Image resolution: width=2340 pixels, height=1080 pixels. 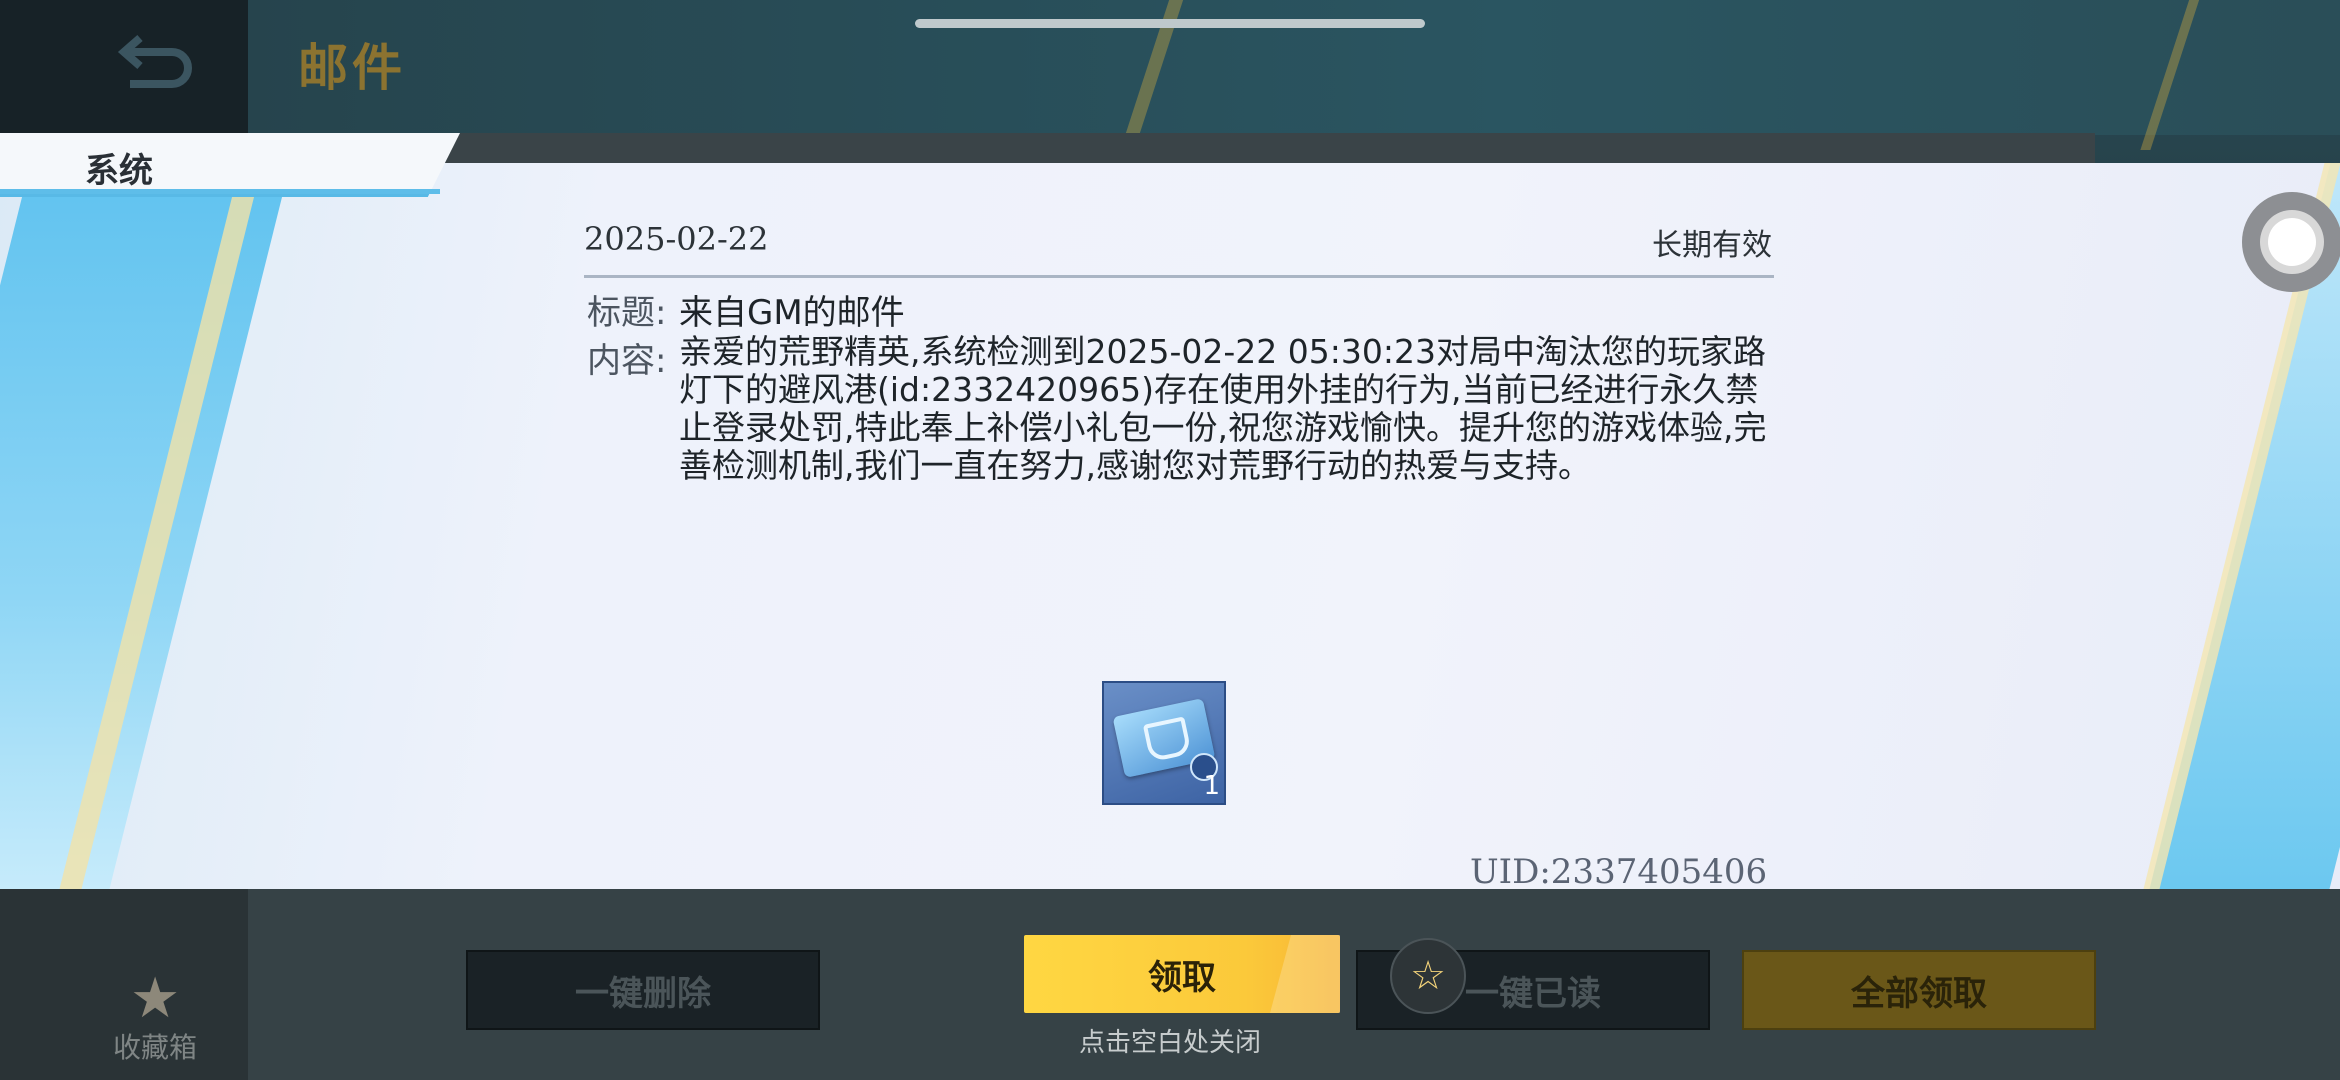 What do you see at coordinates (627, 361) in the screenshot?
I see `mail-content-label: 内容:` at bounding box center [627, 361].